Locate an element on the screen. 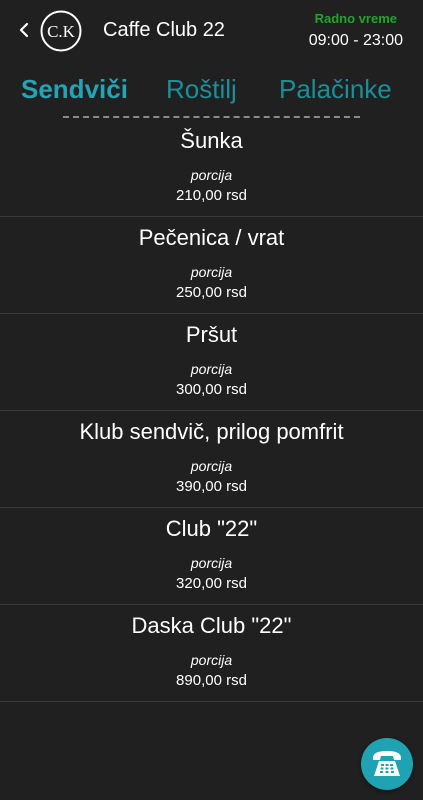 This screenshot has width=423, height=800. category-tabs: Sendviči Roštilj Palačinke is located at coordinates (211, 91).